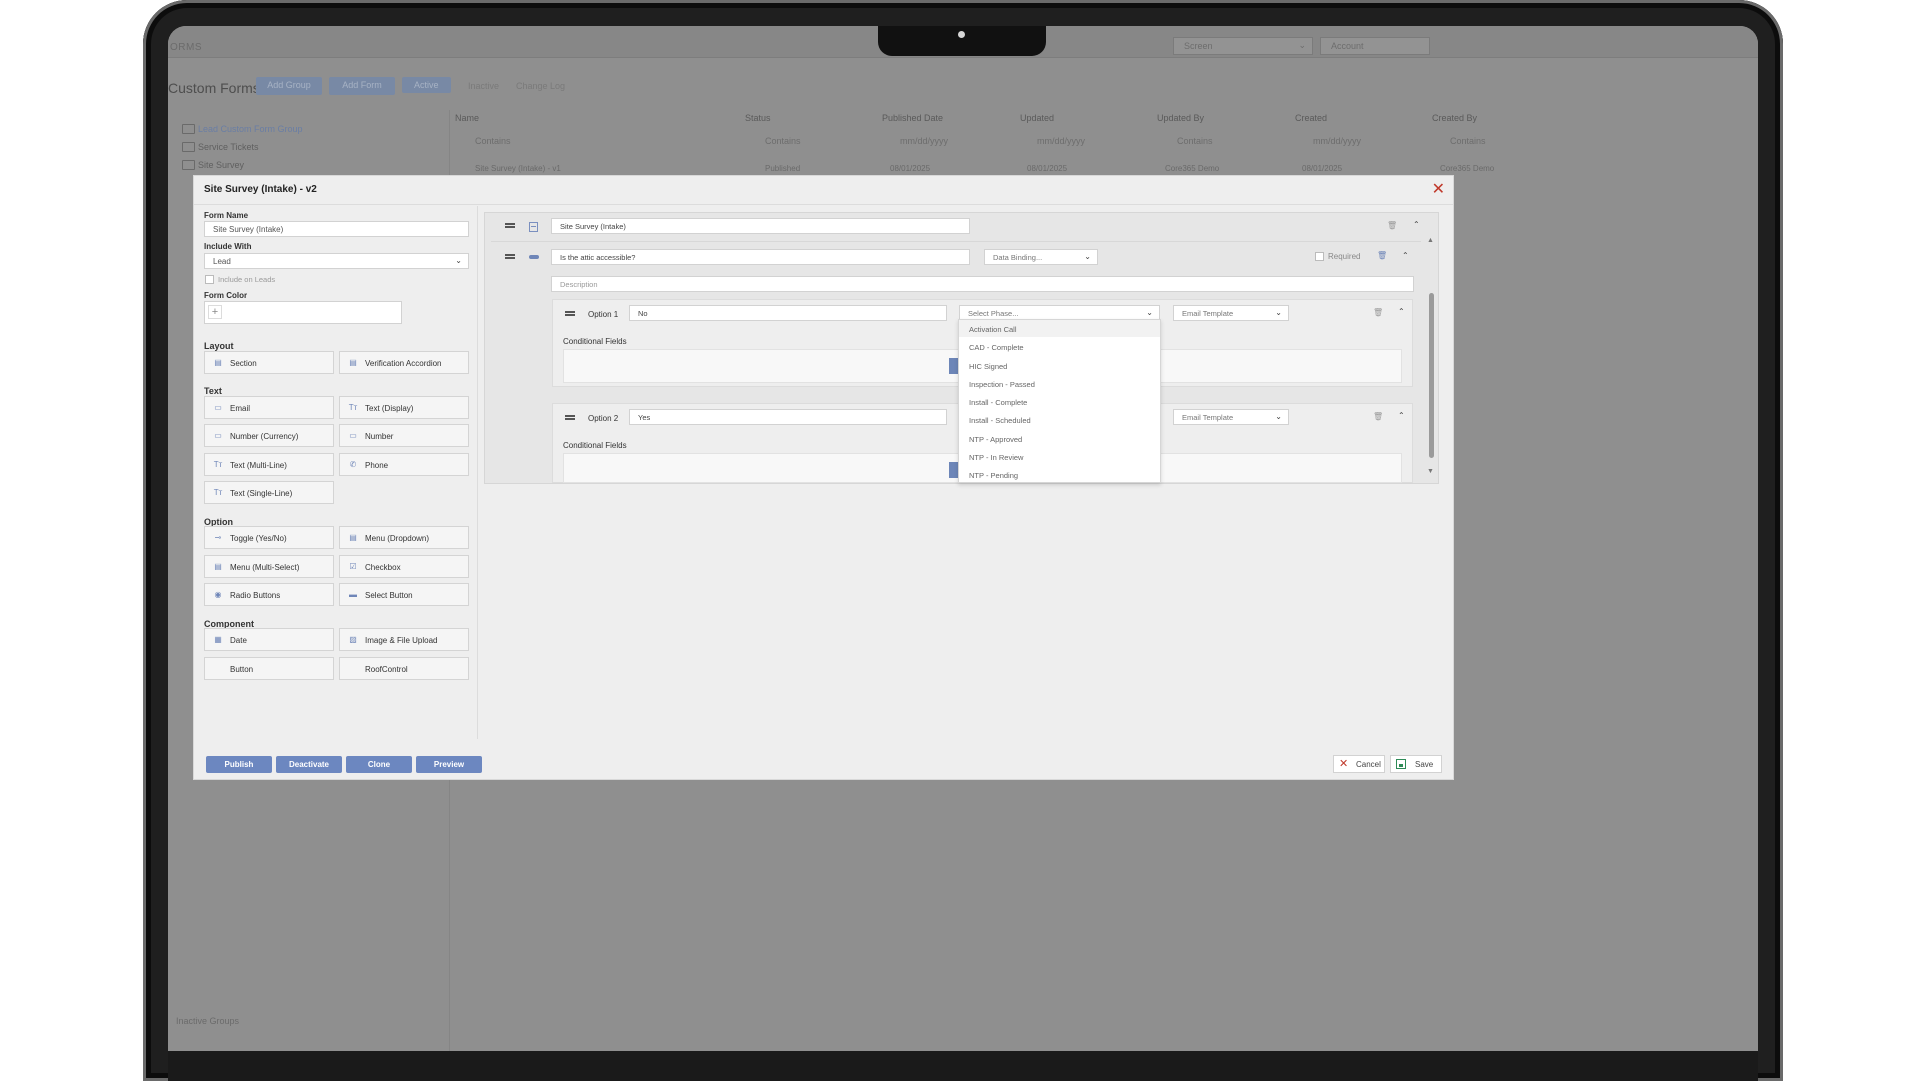 This screenshot has width=1920, height=1081. I want to click on scroll-up-icon: ▲, so click(1430, 240).